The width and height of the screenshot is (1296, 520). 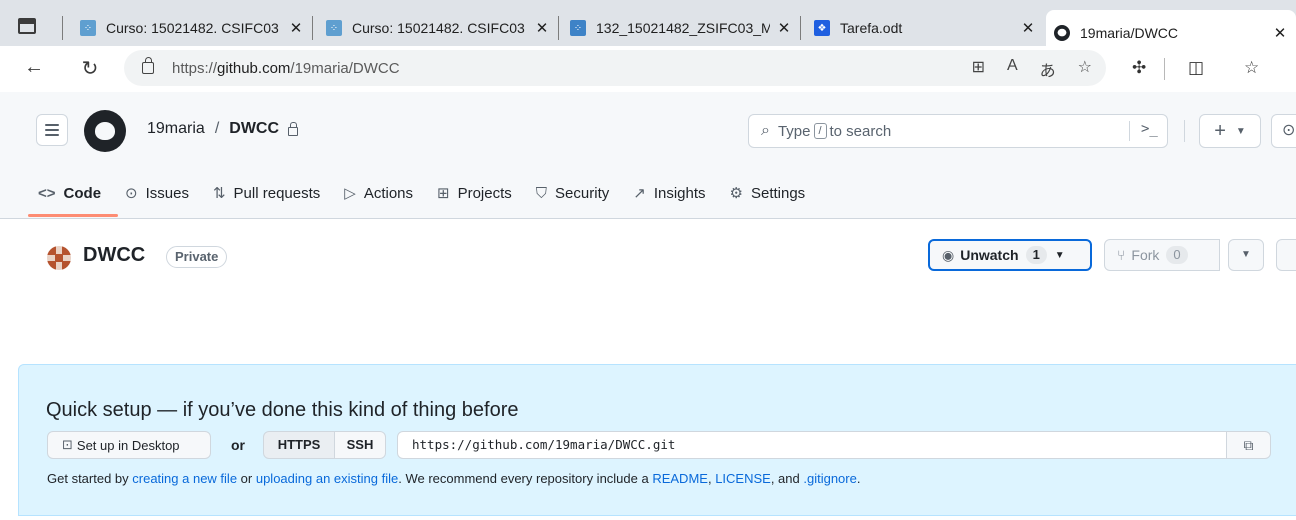 I want to click on browser-tab-zsifc: ⁘ 132_15021482_ZSIFC03_M ✕, so click(x=681, y=28).